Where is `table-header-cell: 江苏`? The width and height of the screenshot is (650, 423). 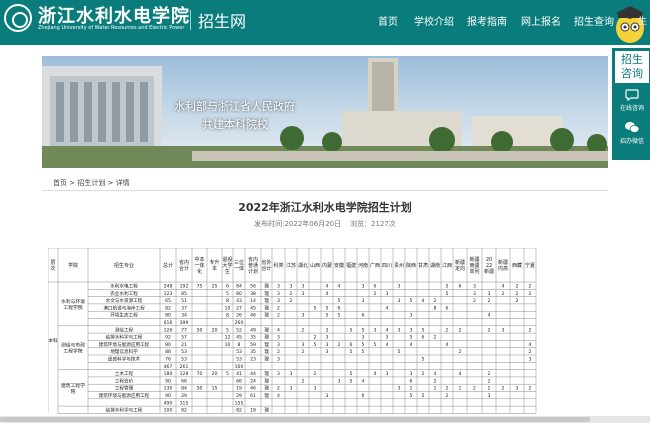 table-header-cell: 江苏 is located at coordinates (291, 265).